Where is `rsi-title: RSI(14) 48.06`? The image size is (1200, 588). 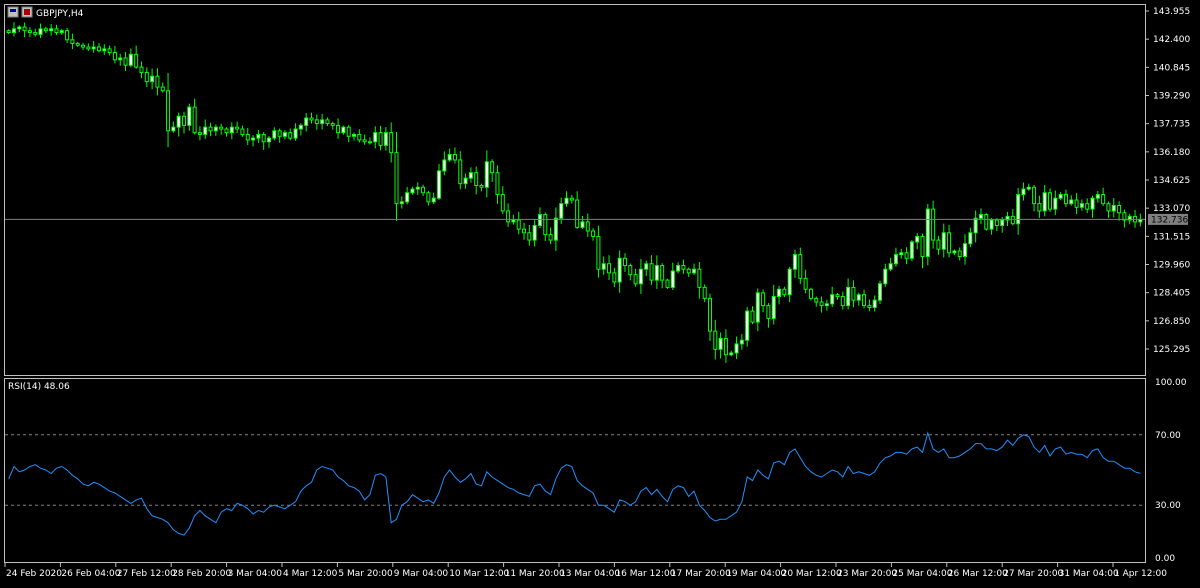
rsi-title: RSI(14) 48.06 is located at coordinates (39, 387).